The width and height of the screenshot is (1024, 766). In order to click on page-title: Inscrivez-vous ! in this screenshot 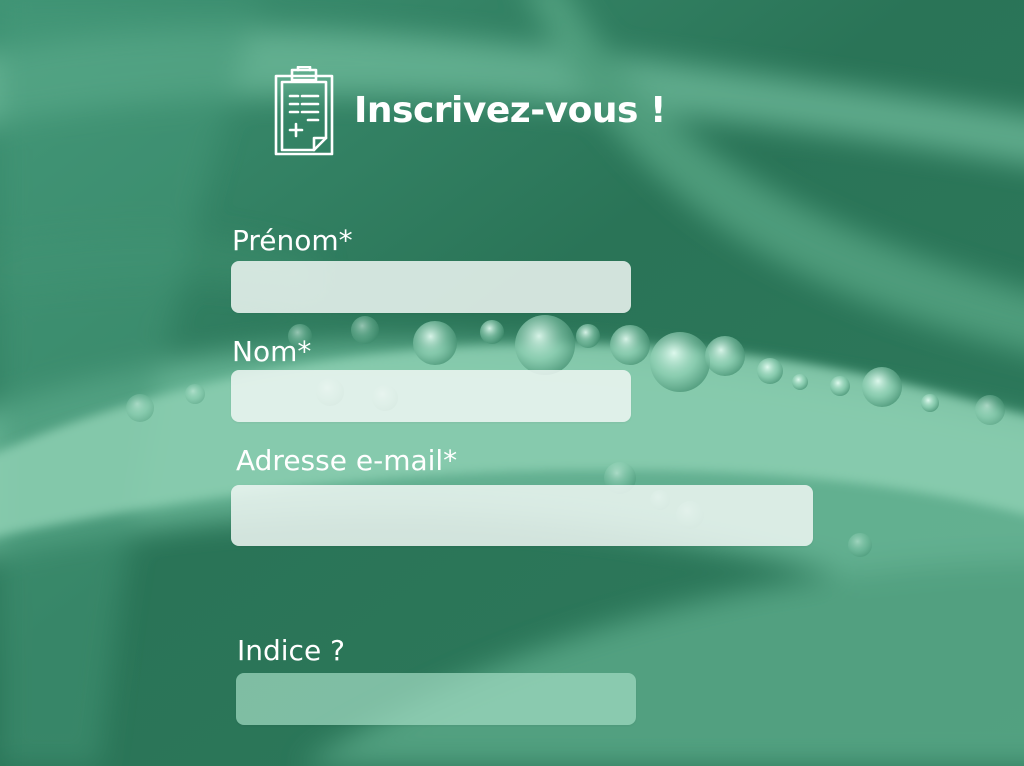, I will do `click(510, 110)`.